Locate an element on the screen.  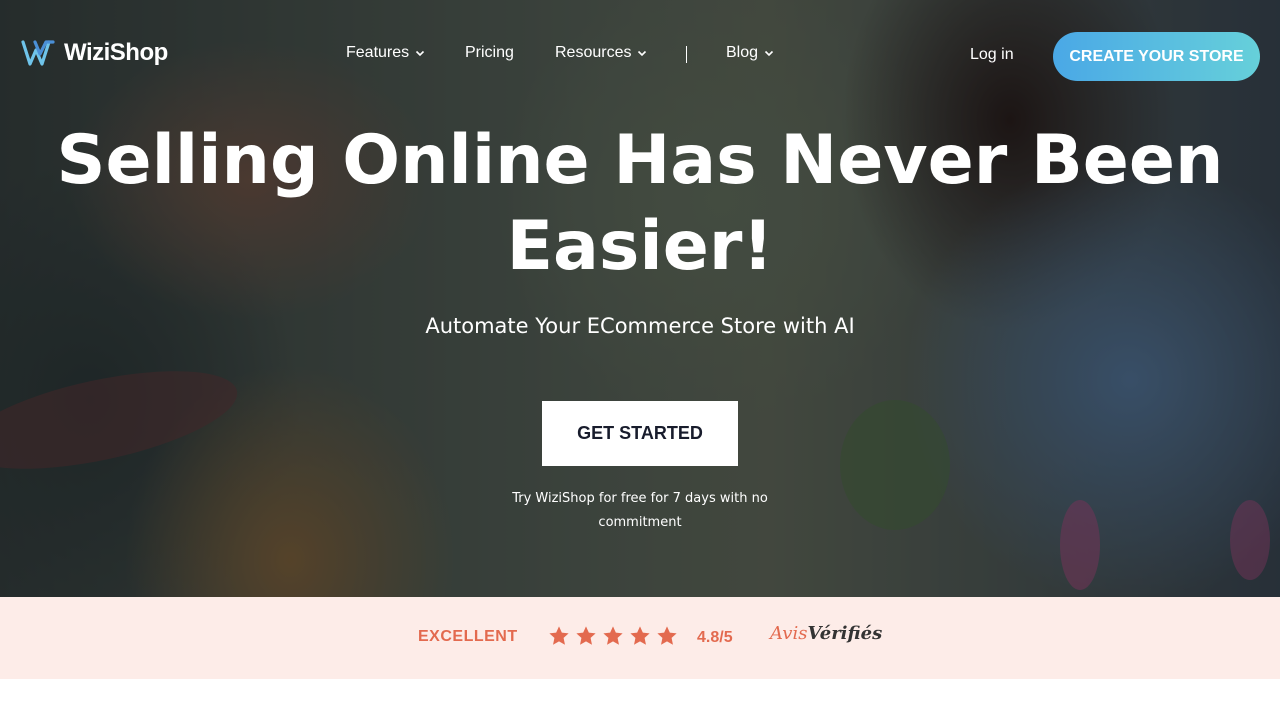
nav-item-features: Features is located at coordinates (385, 53).